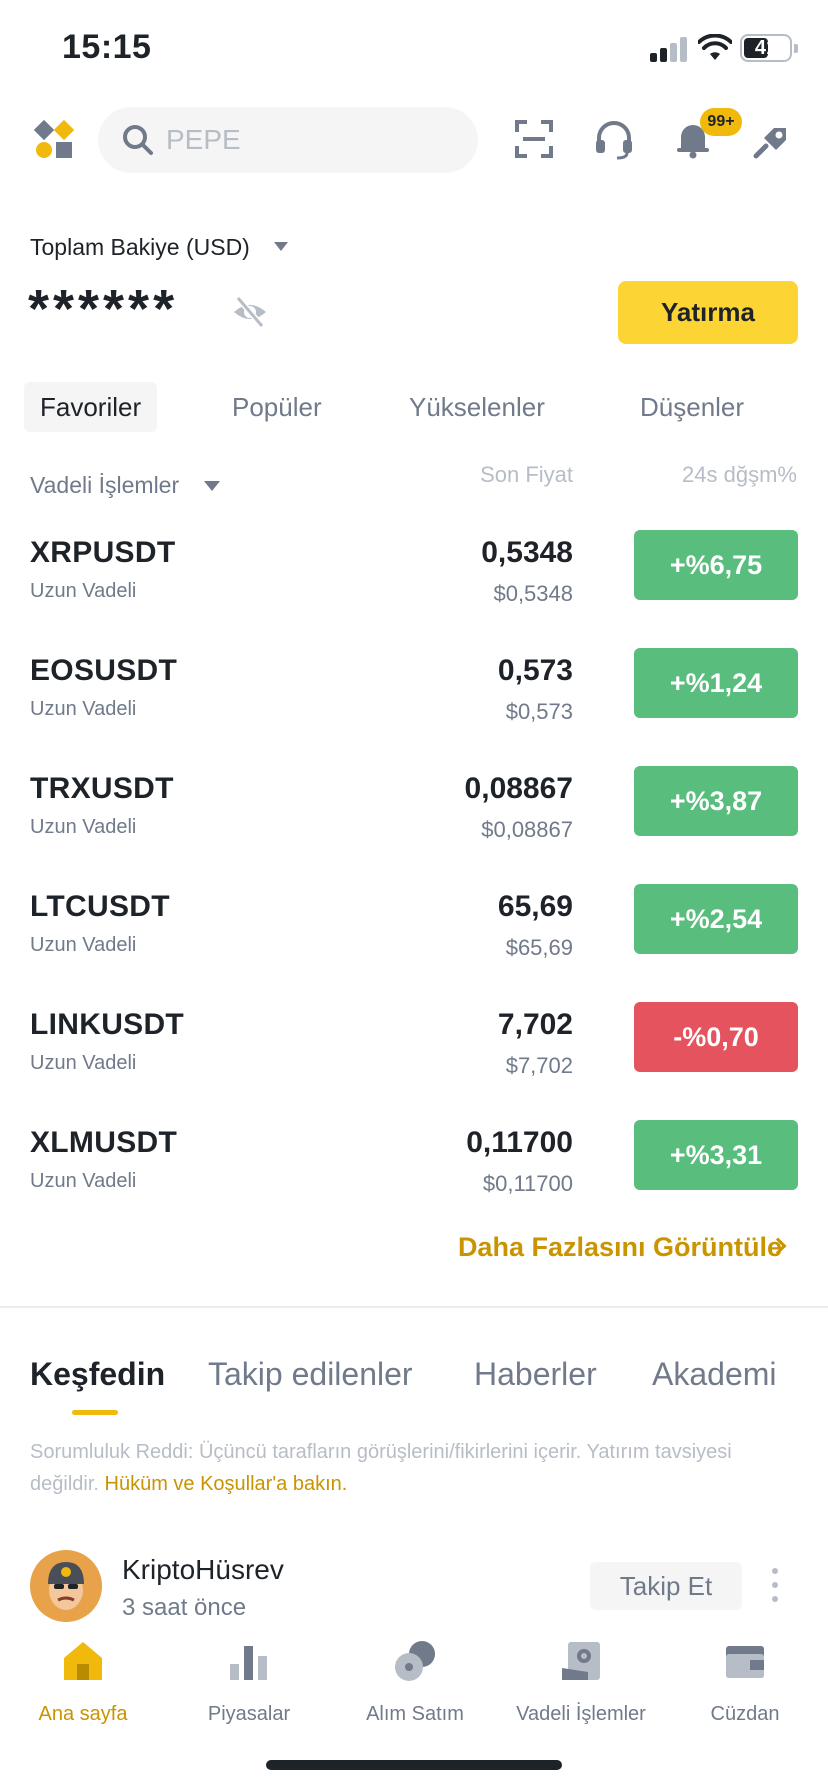 Image resolution: width=828 pixels, height=1792 pixels. Describe the element at coordinates (138, 140) in the screenshot. I see `search-icon` at that location.